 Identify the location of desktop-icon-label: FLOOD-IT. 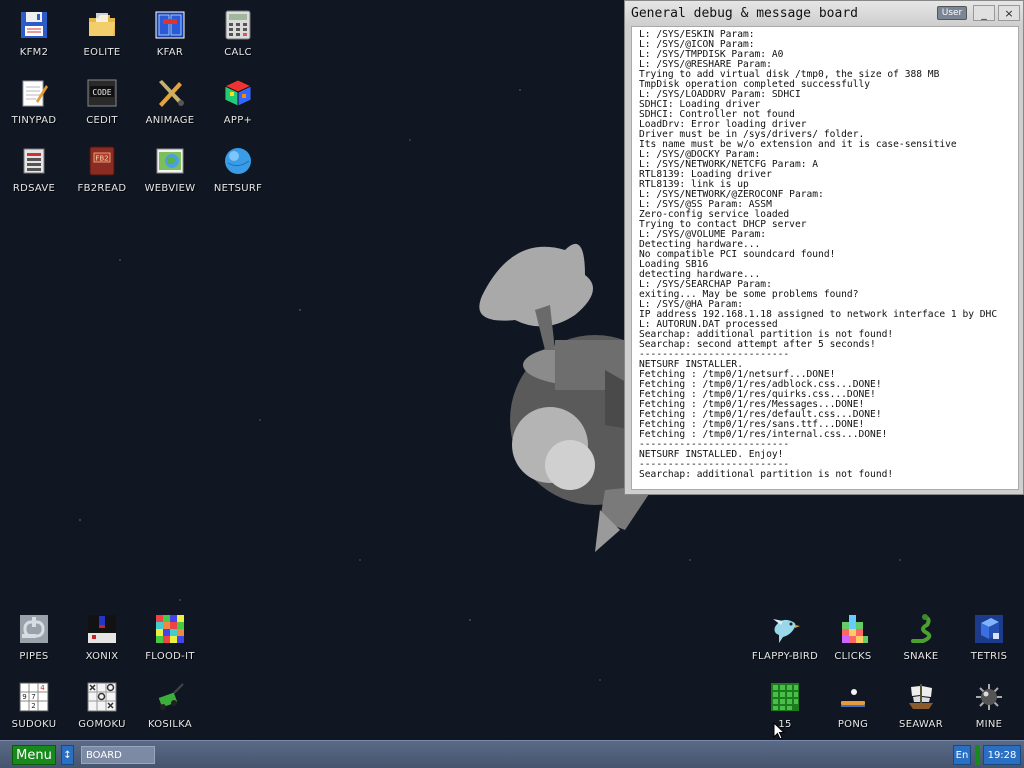
(170, 656).